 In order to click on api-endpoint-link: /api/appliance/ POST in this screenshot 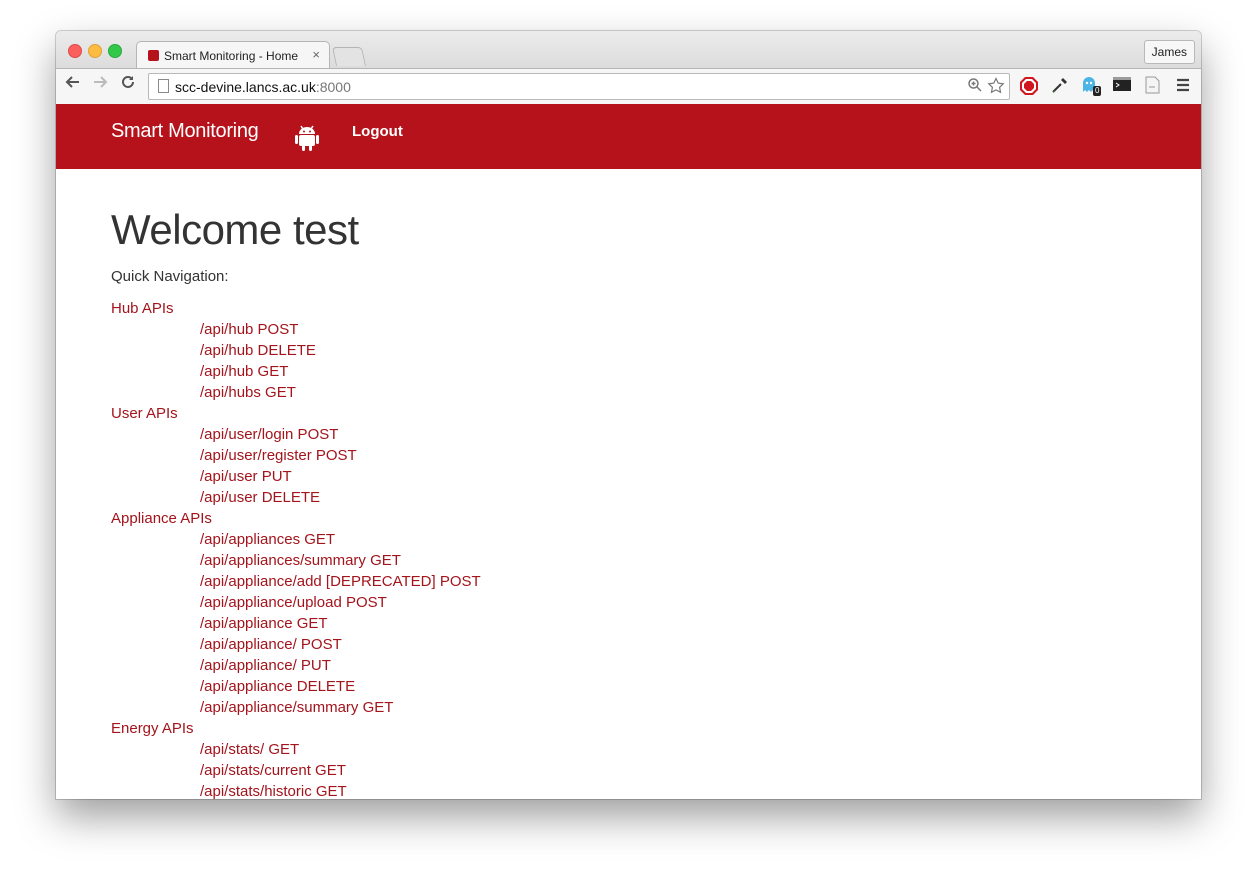, I will do `click(636, 644)`.